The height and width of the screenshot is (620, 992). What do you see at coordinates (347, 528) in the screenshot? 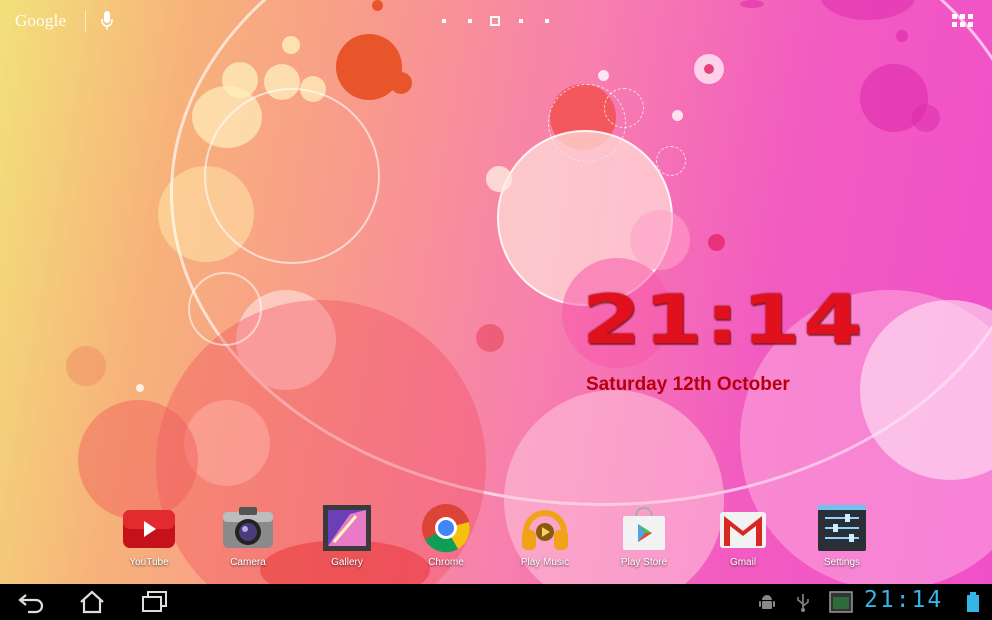
I see `gallery-icon` at bounding box center [347, 528].